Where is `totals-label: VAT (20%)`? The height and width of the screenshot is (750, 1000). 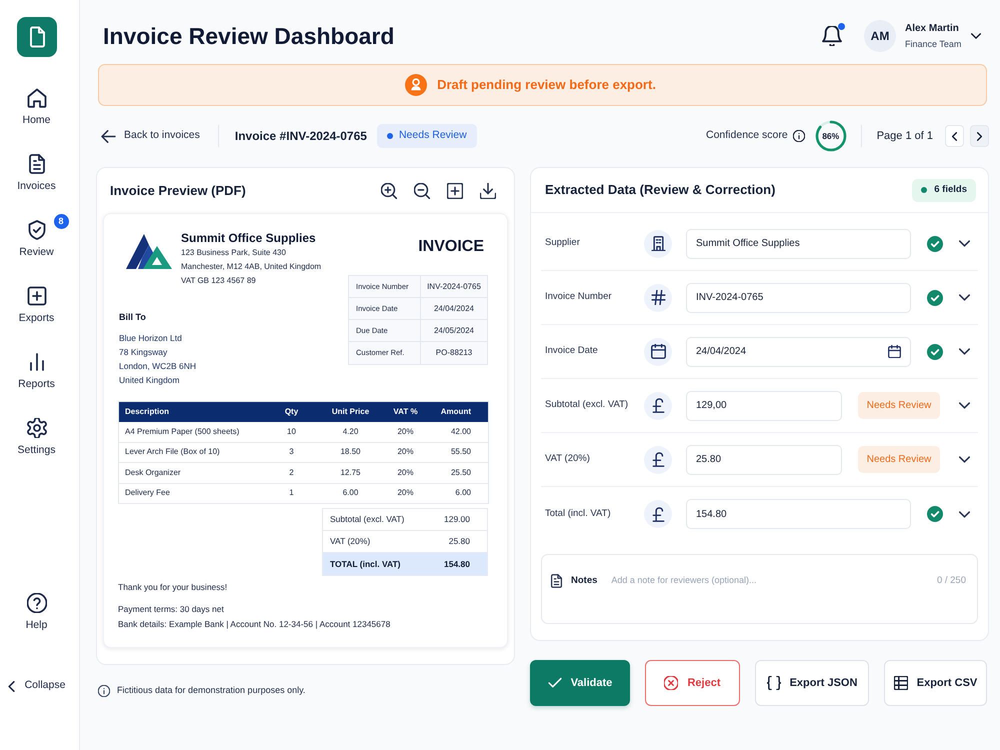 totals-label: VAT (20%) is located at coordinates (350, 541).